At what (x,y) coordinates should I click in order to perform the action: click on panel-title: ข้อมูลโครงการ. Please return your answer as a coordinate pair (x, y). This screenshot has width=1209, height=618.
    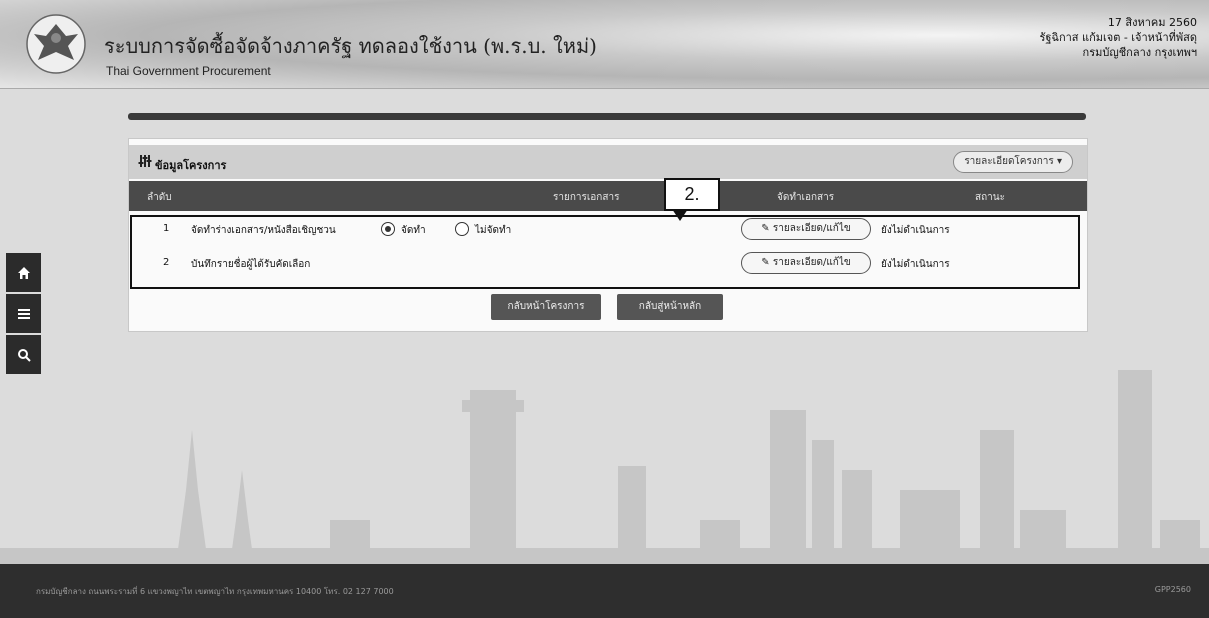
    Looking at the image, I should click on (191, 165).